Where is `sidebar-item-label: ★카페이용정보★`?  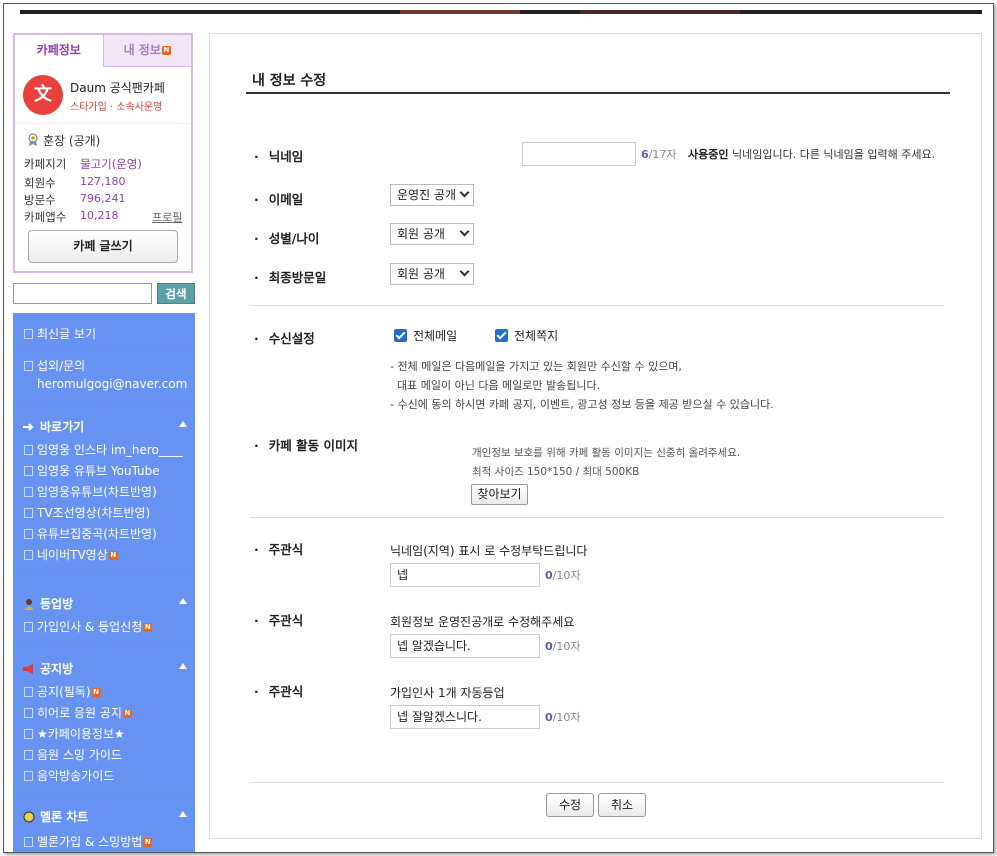
sidebar-item-label: ★카페이용정보★ is located at coordinates (81, 734).